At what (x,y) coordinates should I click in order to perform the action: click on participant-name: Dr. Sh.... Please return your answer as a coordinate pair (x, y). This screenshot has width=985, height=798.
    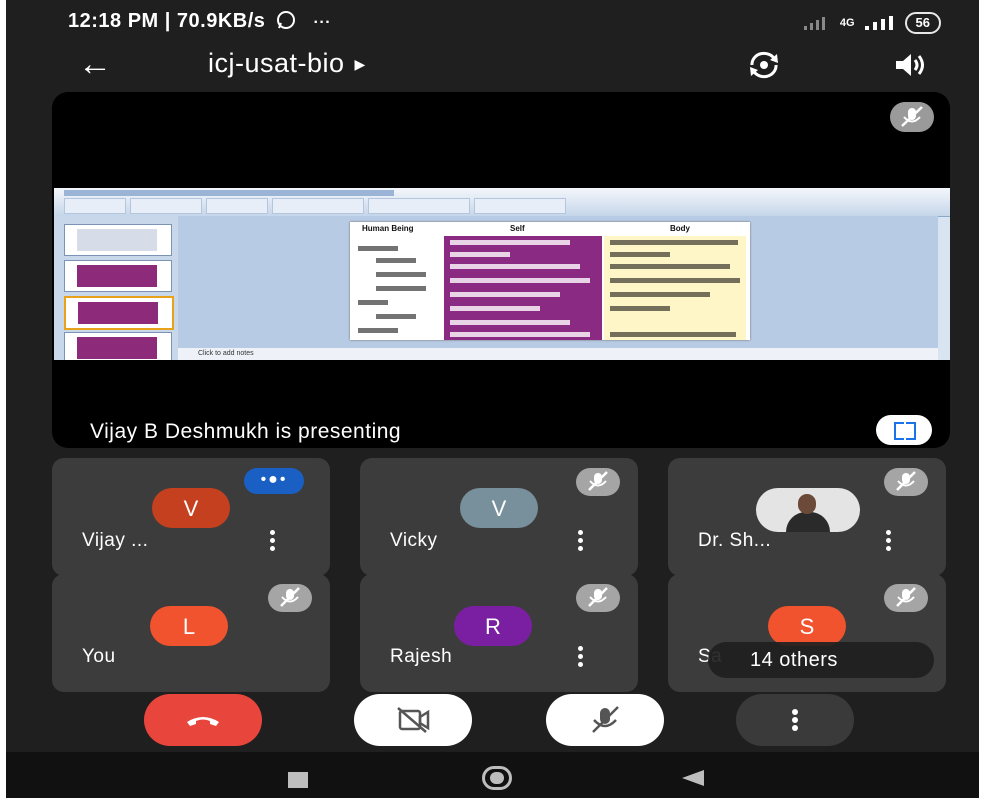
    Looking at the image, I should click on (735, 540).